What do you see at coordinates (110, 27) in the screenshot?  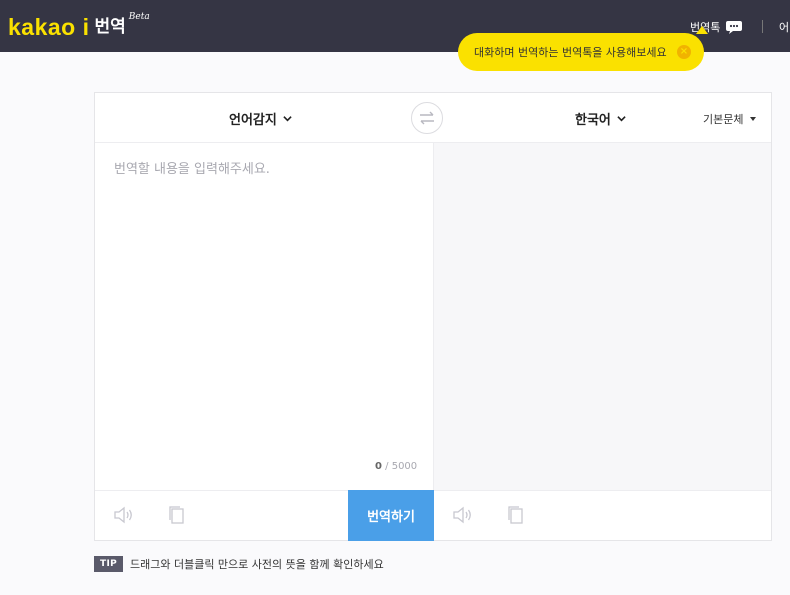 I see `logo-service-name: 번역` at bounding box center [110, 27].